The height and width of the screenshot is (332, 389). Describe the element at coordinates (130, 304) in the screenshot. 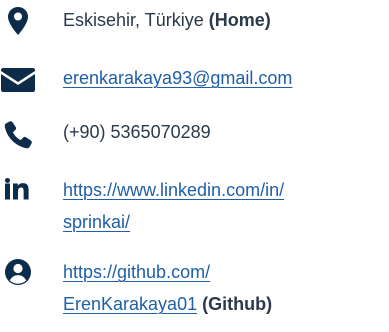

I see `github-link-line2: ErenKarakaya01` at that location.